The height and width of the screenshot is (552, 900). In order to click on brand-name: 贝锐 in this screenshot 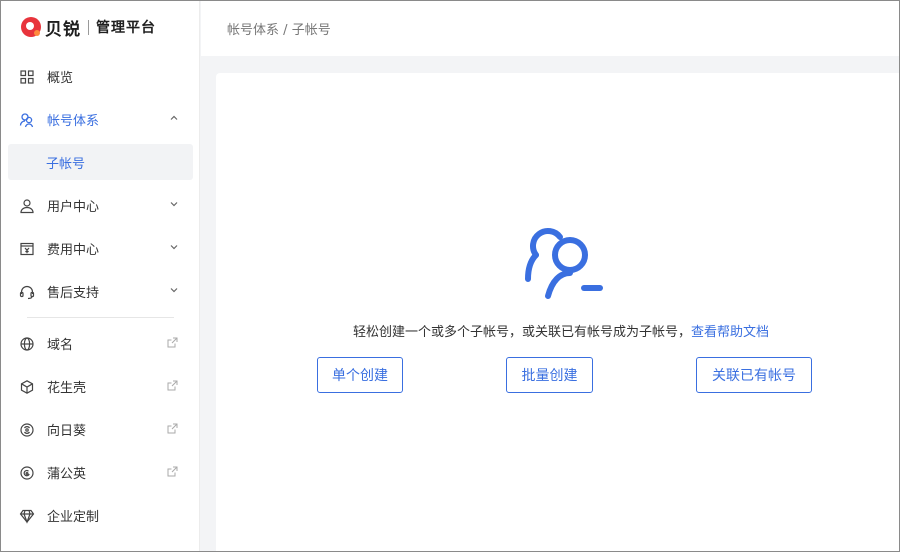, I will do `click(63, 29)`.